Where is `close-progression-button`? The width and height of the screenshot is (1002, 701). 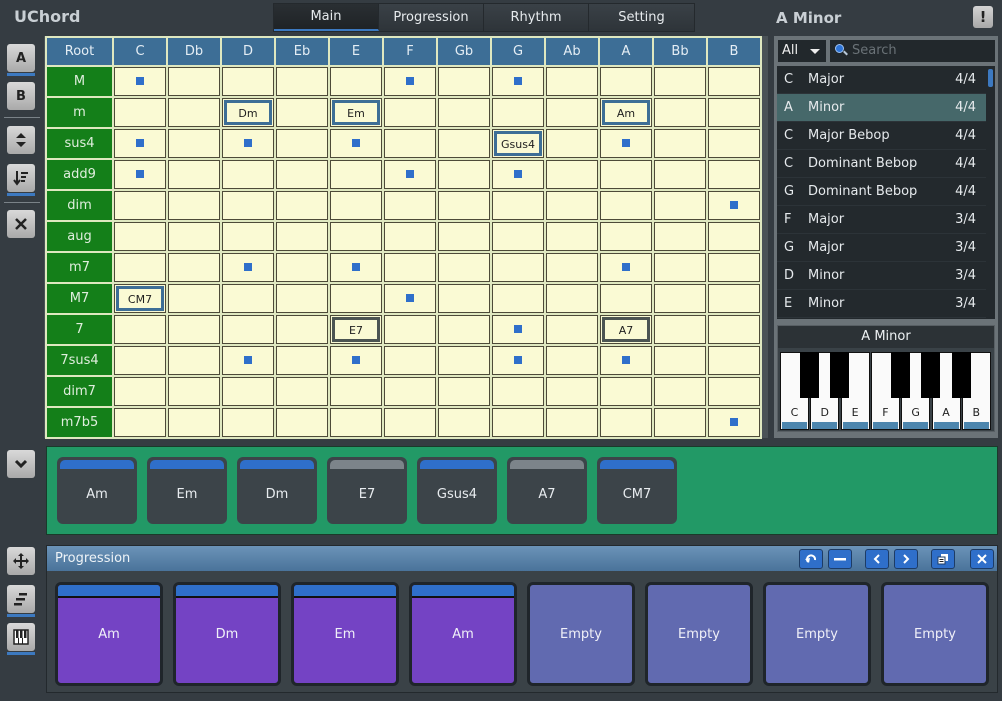
close-progression-button is located at coordinates (982, 559).